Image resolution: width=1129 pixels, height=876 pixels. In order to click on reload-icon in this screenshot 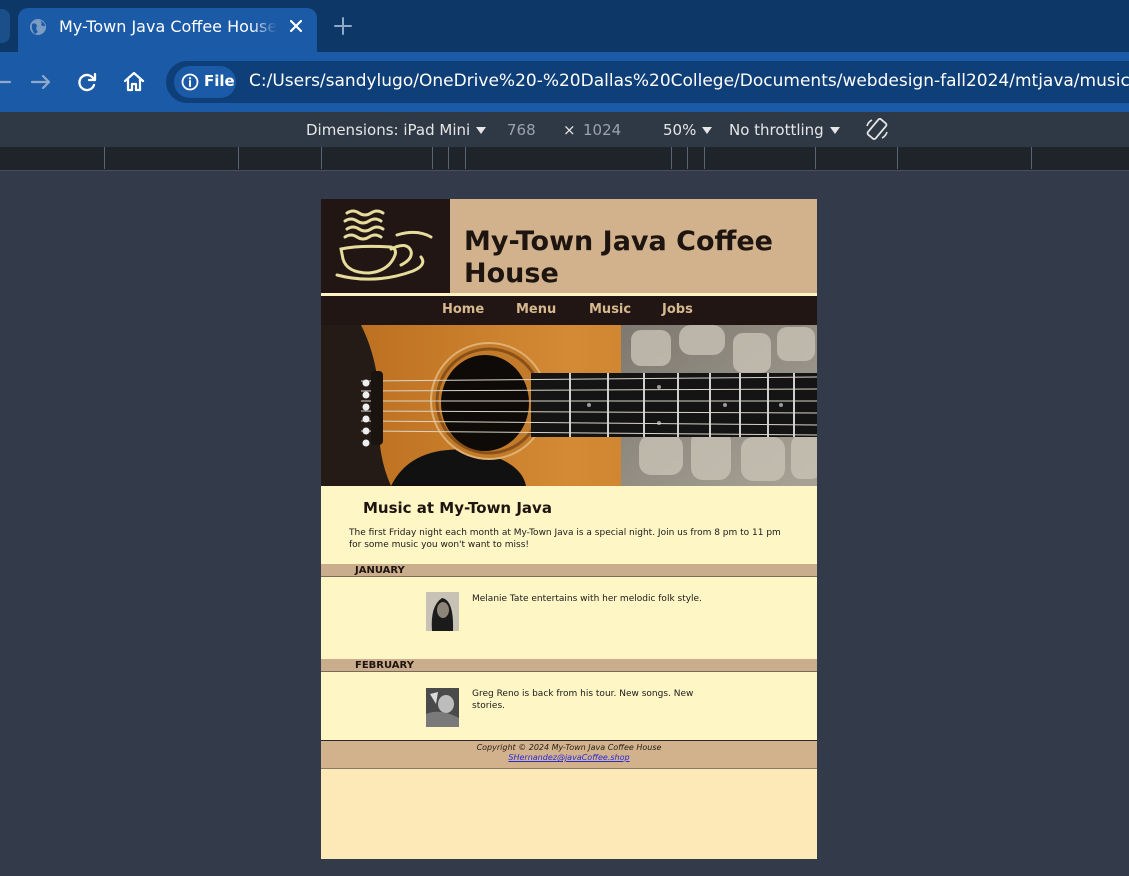, I will do `click(87, 82)`.